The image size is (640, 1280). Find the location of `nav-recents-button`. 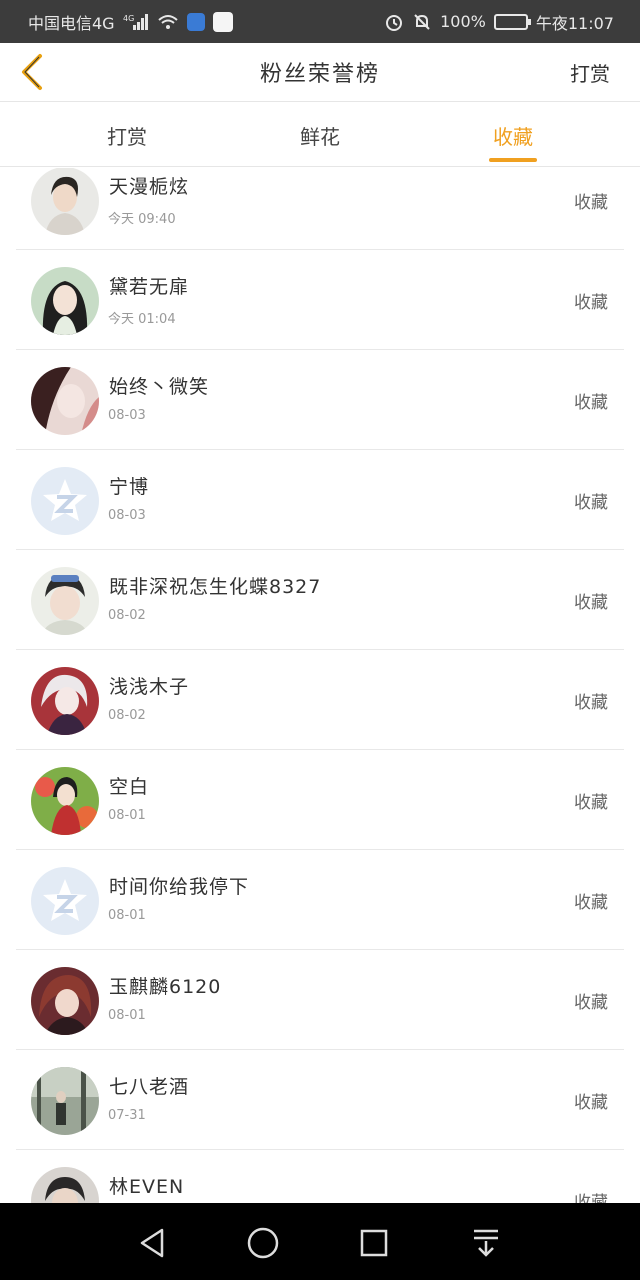

nav-recents-button is located at coordinates (374, 1243).